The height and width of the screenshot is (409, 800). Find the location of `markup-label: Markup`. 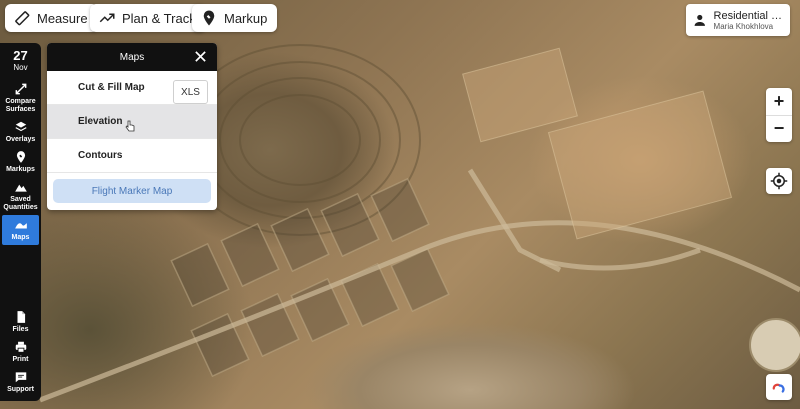

markup-label: Markup is located at coordinates (246, 18).